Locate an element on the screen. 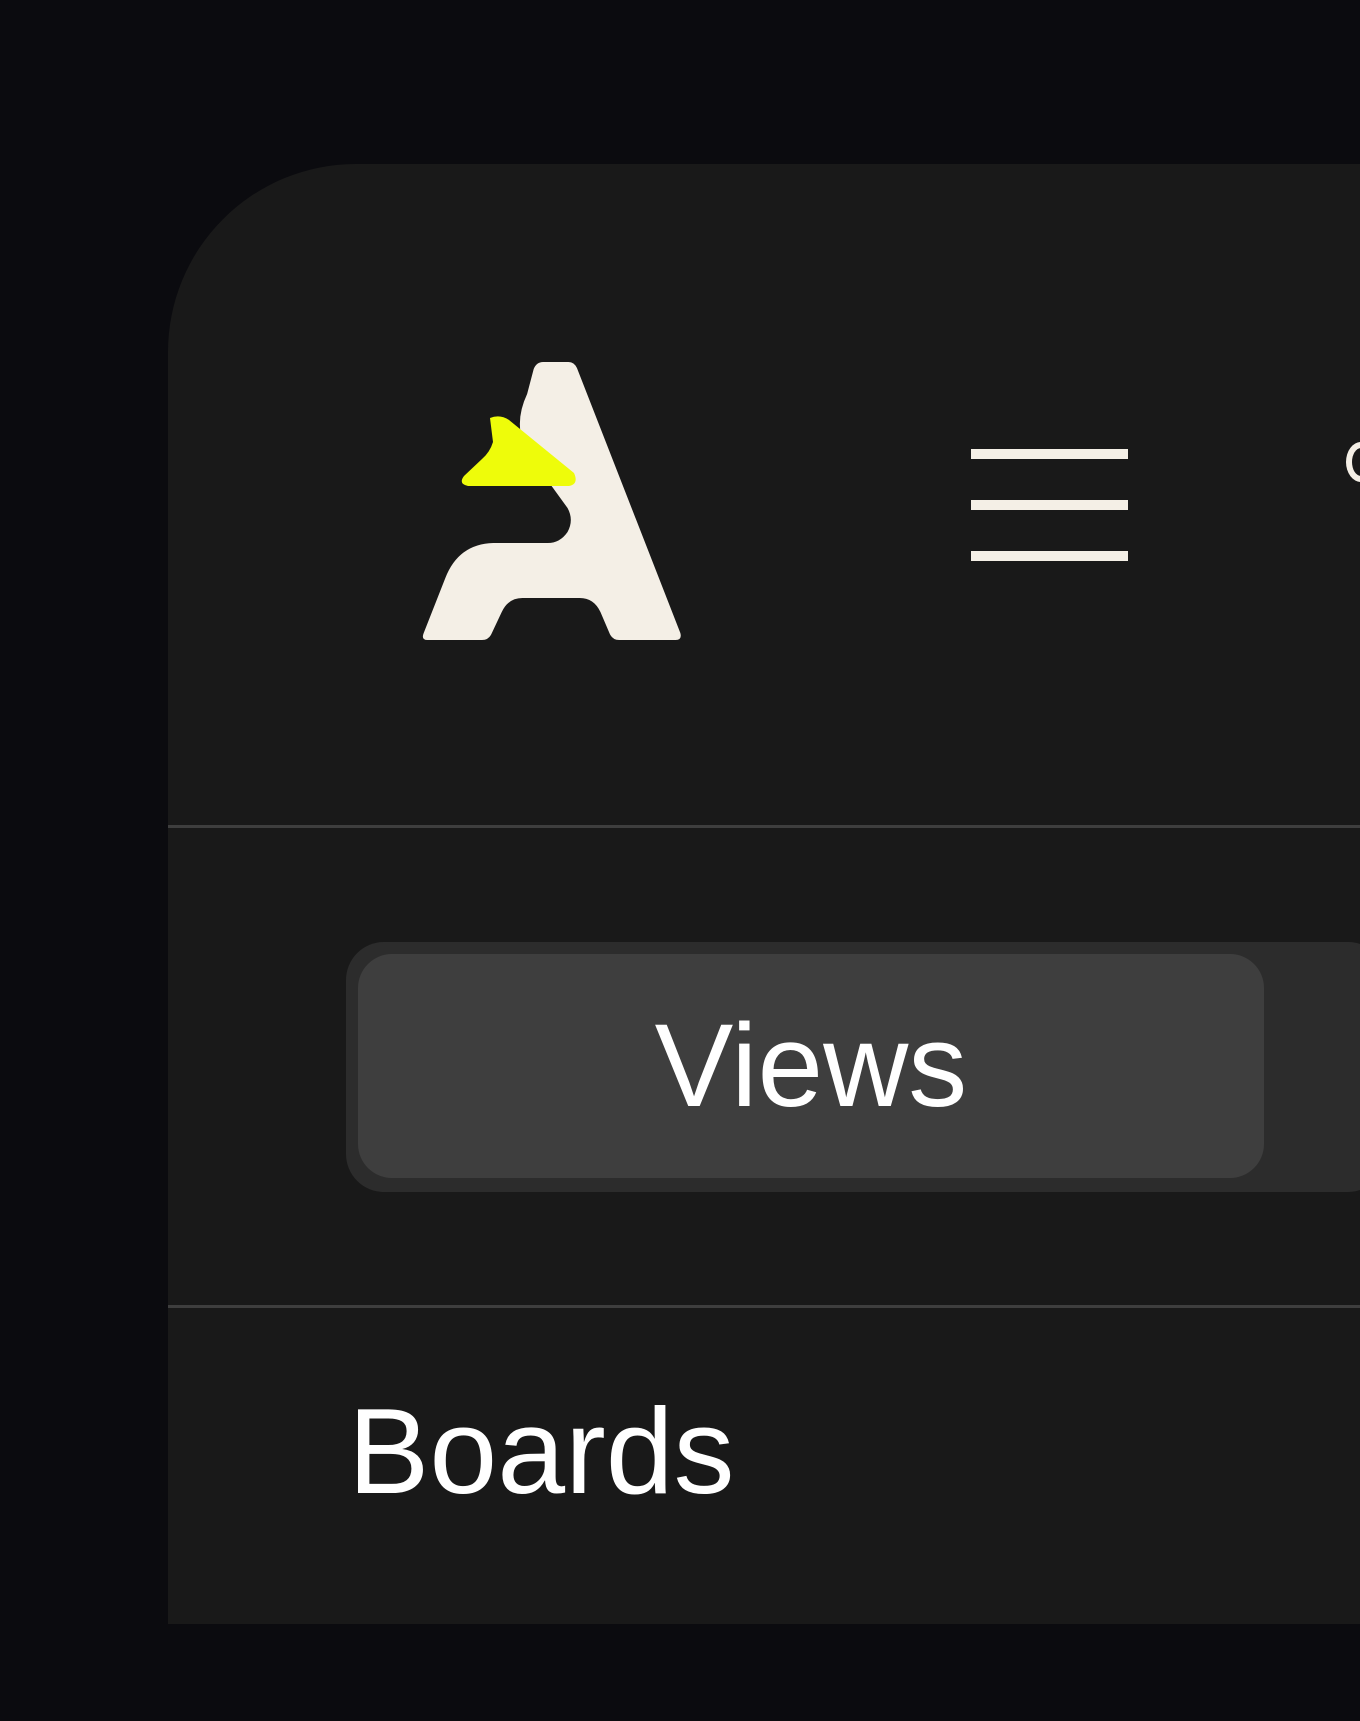  segment-views: Views is located at coordinates (811, 1066).